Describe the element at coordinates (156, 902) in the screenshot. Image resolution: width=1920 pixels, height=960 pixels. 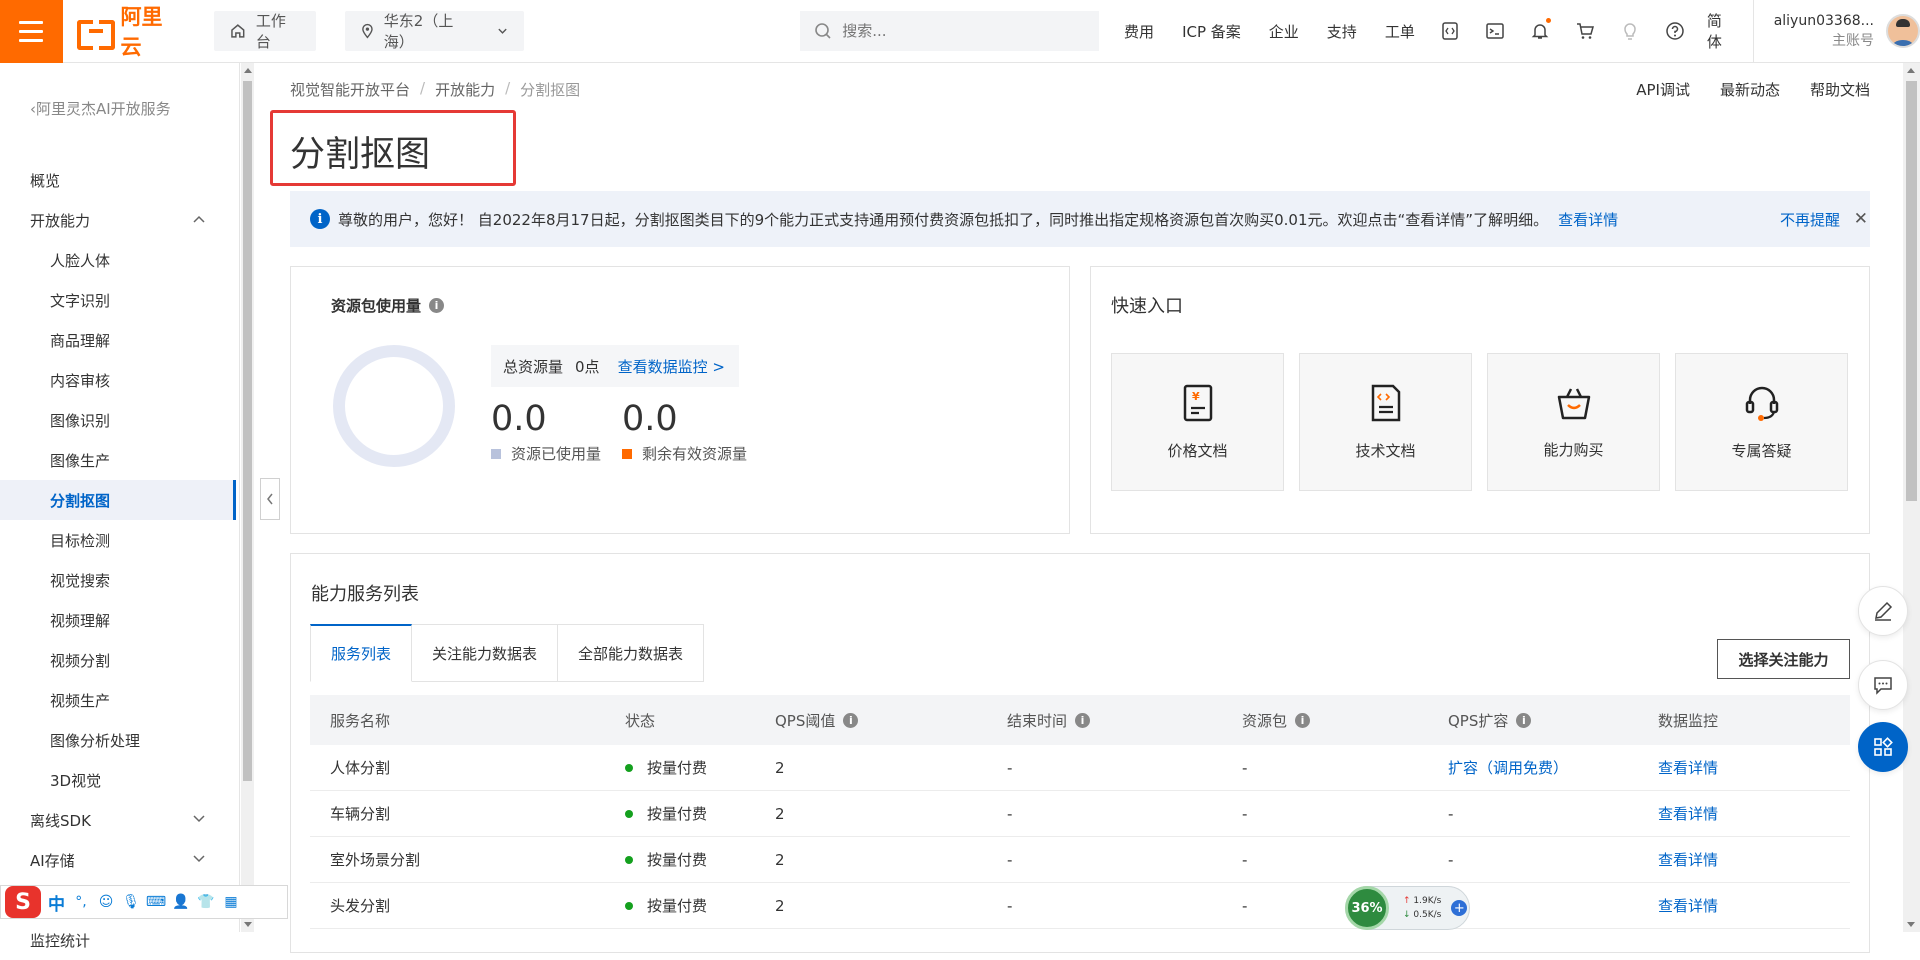
I see `keyboard-icon: ⌨` at that location.